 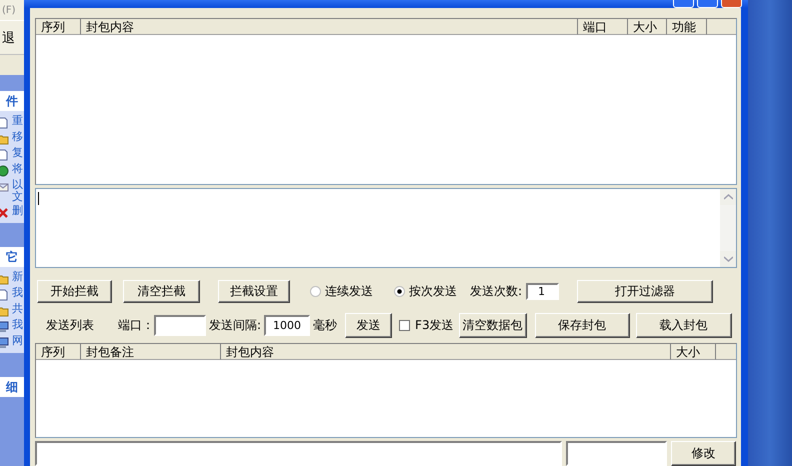 What do you see at coordinates (17, 309) in the screenshot?
I see `task-link: 共` at bounding box center [17, 309].